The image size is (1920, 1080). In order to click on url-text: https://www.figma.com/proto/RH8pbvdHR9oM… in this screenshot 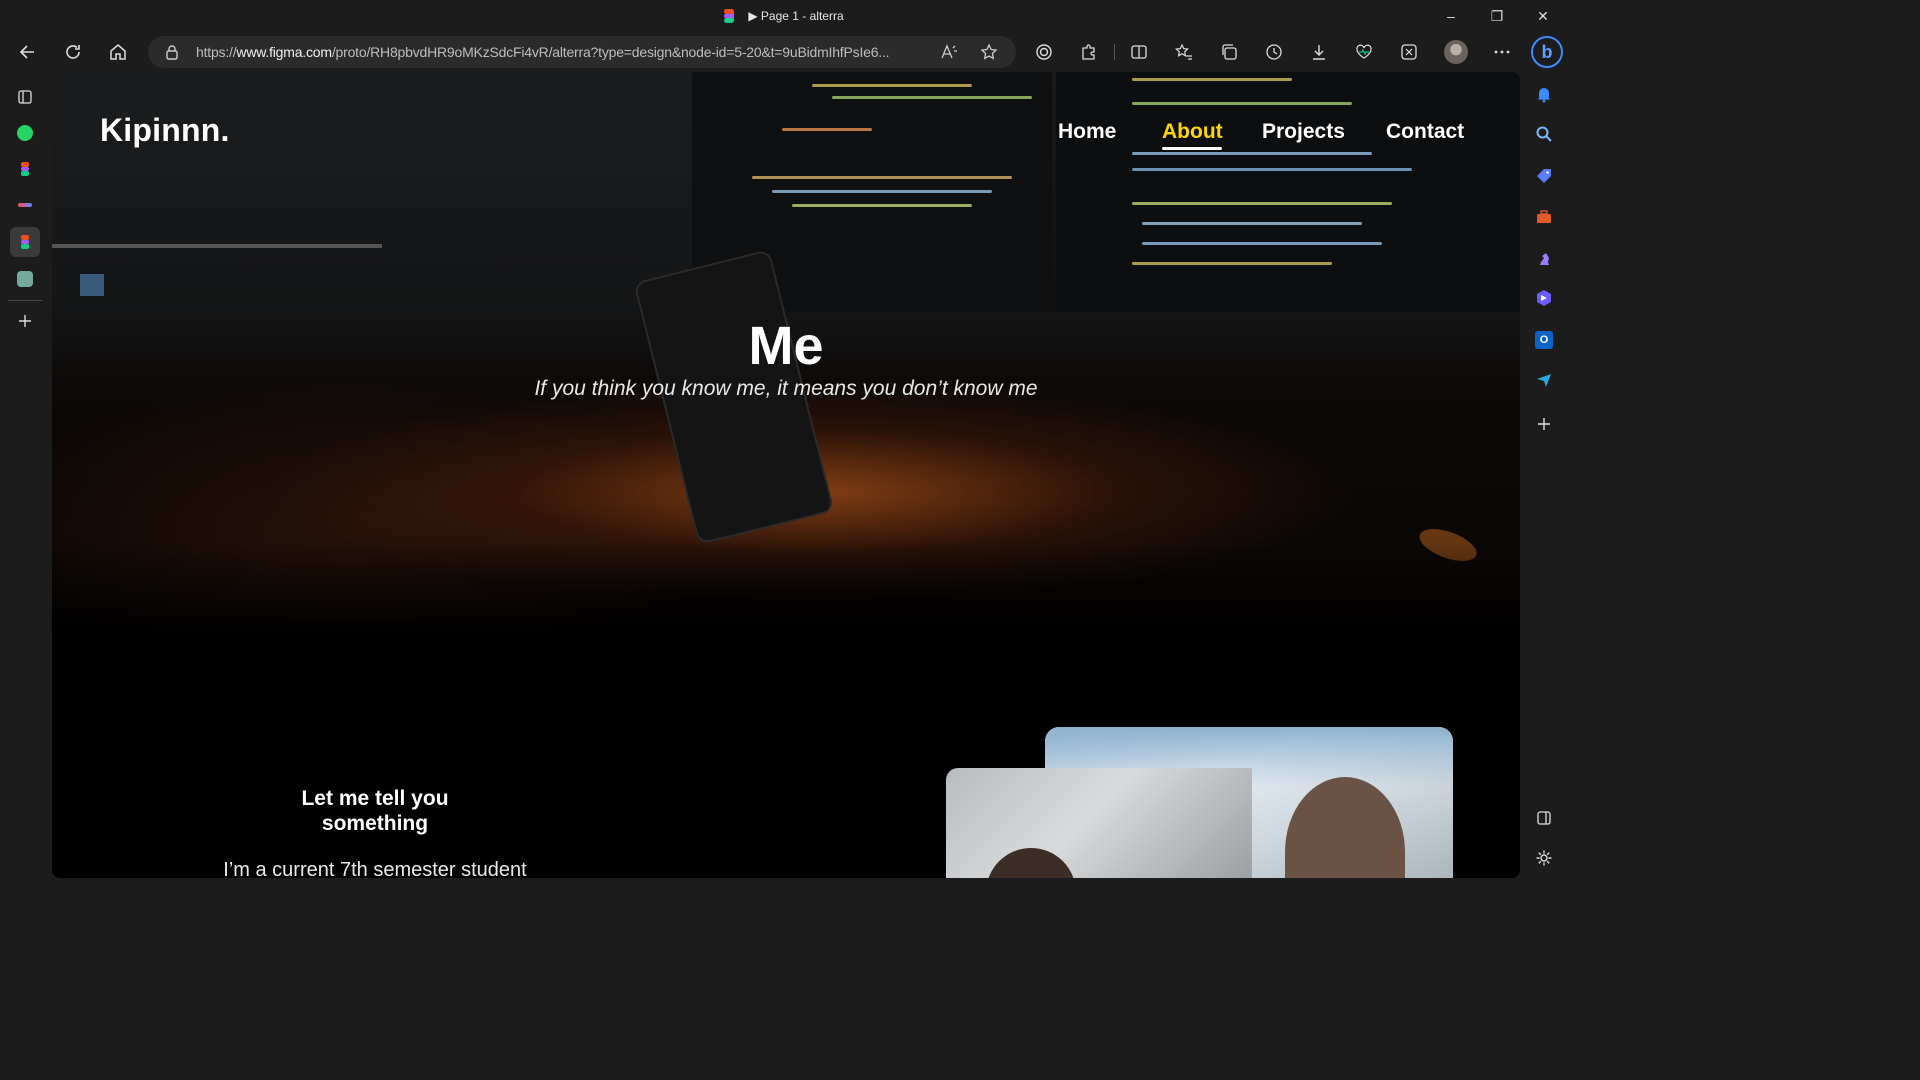, I will do `click(566, 52)`.